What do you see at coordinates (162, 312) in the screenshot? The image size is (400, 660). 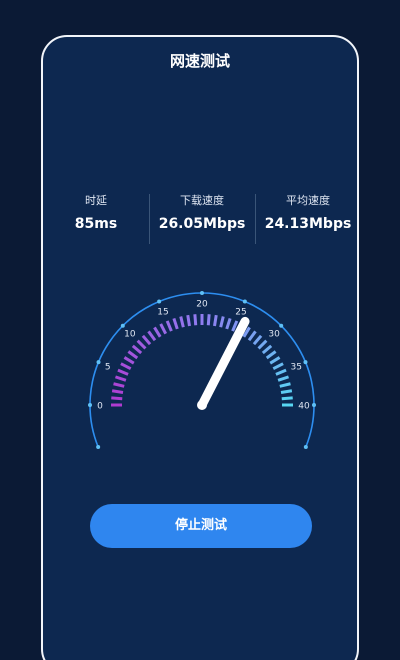 I see `gauge-tick-label: 15` at bounding box center [162, 312].